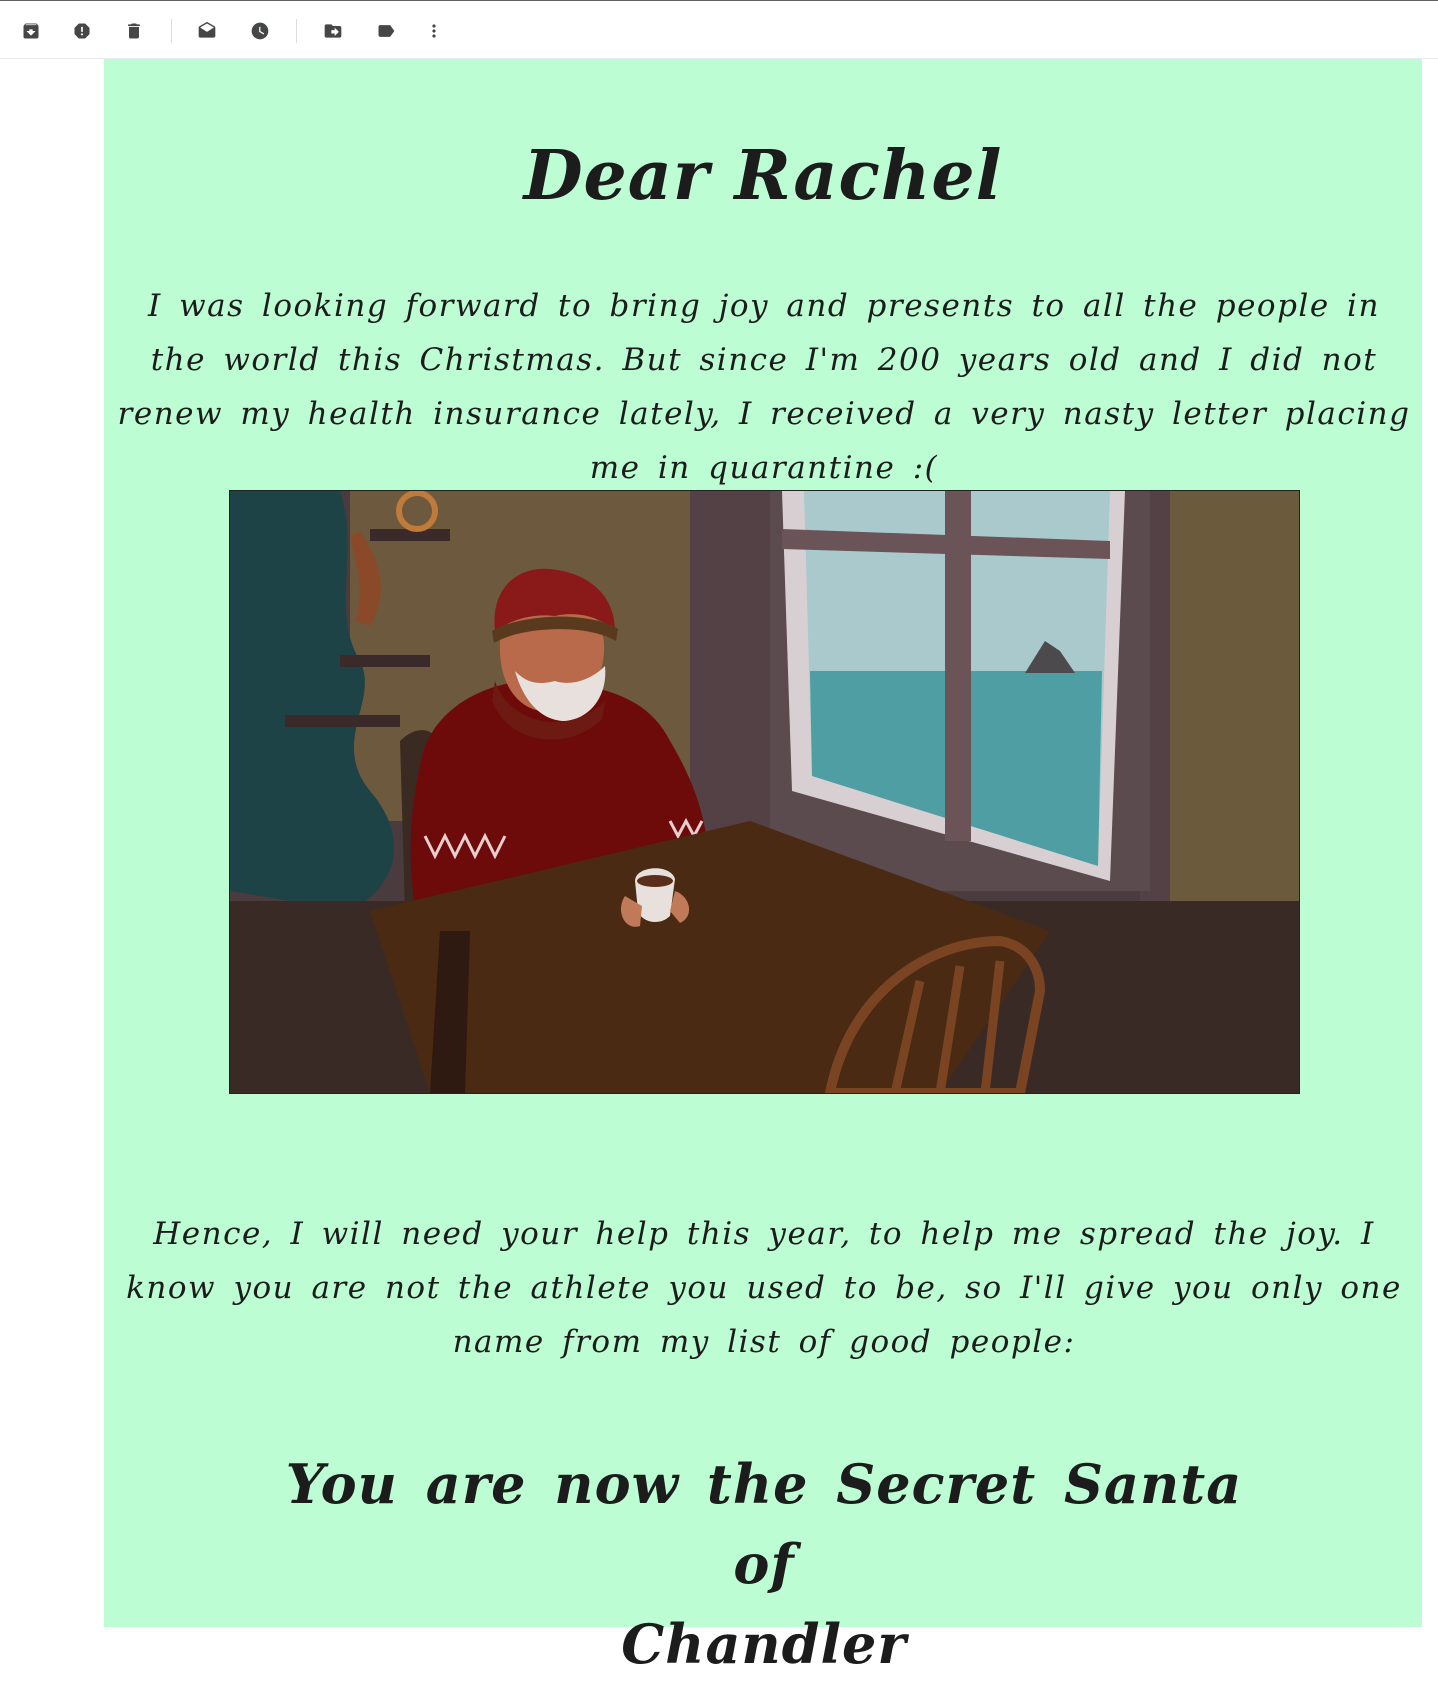  I want to click on mark-unread-button, so click(207, 31).